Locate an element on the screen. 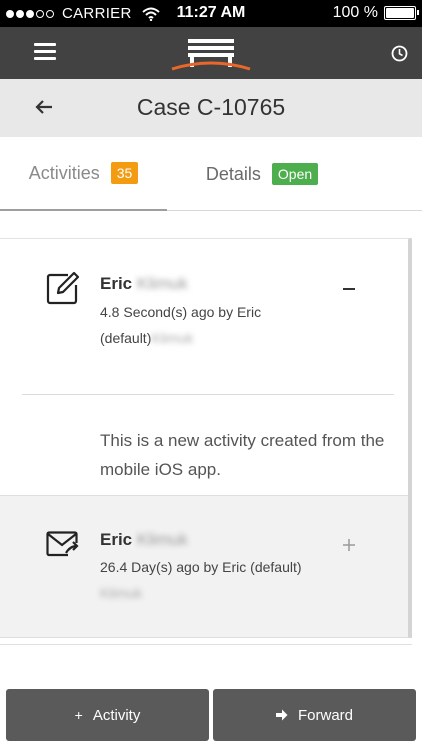 The width and height of the screenshot is (422, 750). activity-owner: (default) is located at coordinates (126, 338).